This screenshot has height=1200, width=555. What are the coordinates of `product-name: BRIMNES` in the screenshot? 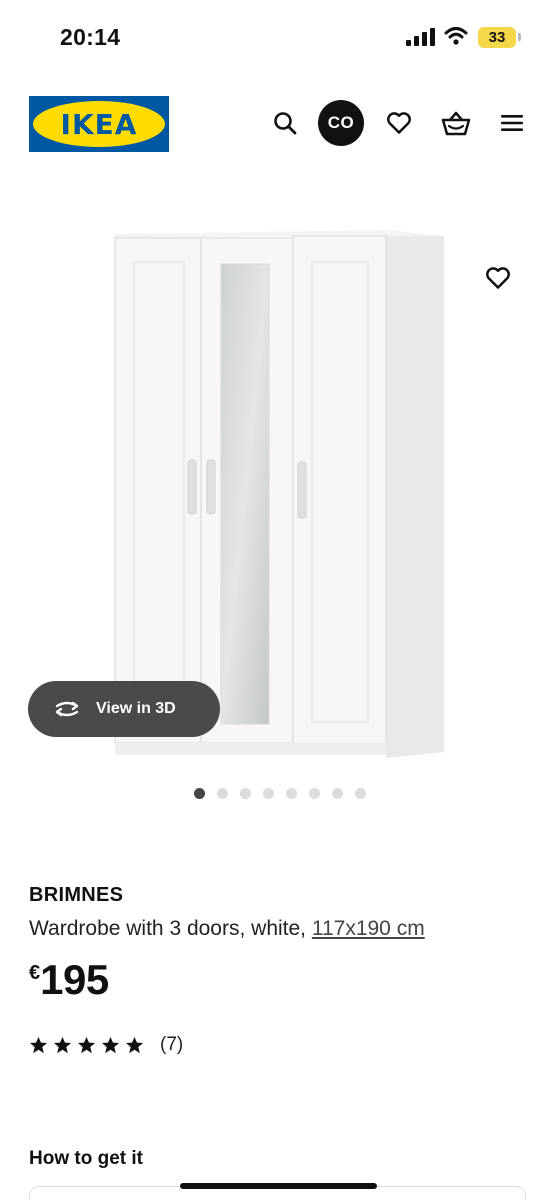 It's located at (76, 895).